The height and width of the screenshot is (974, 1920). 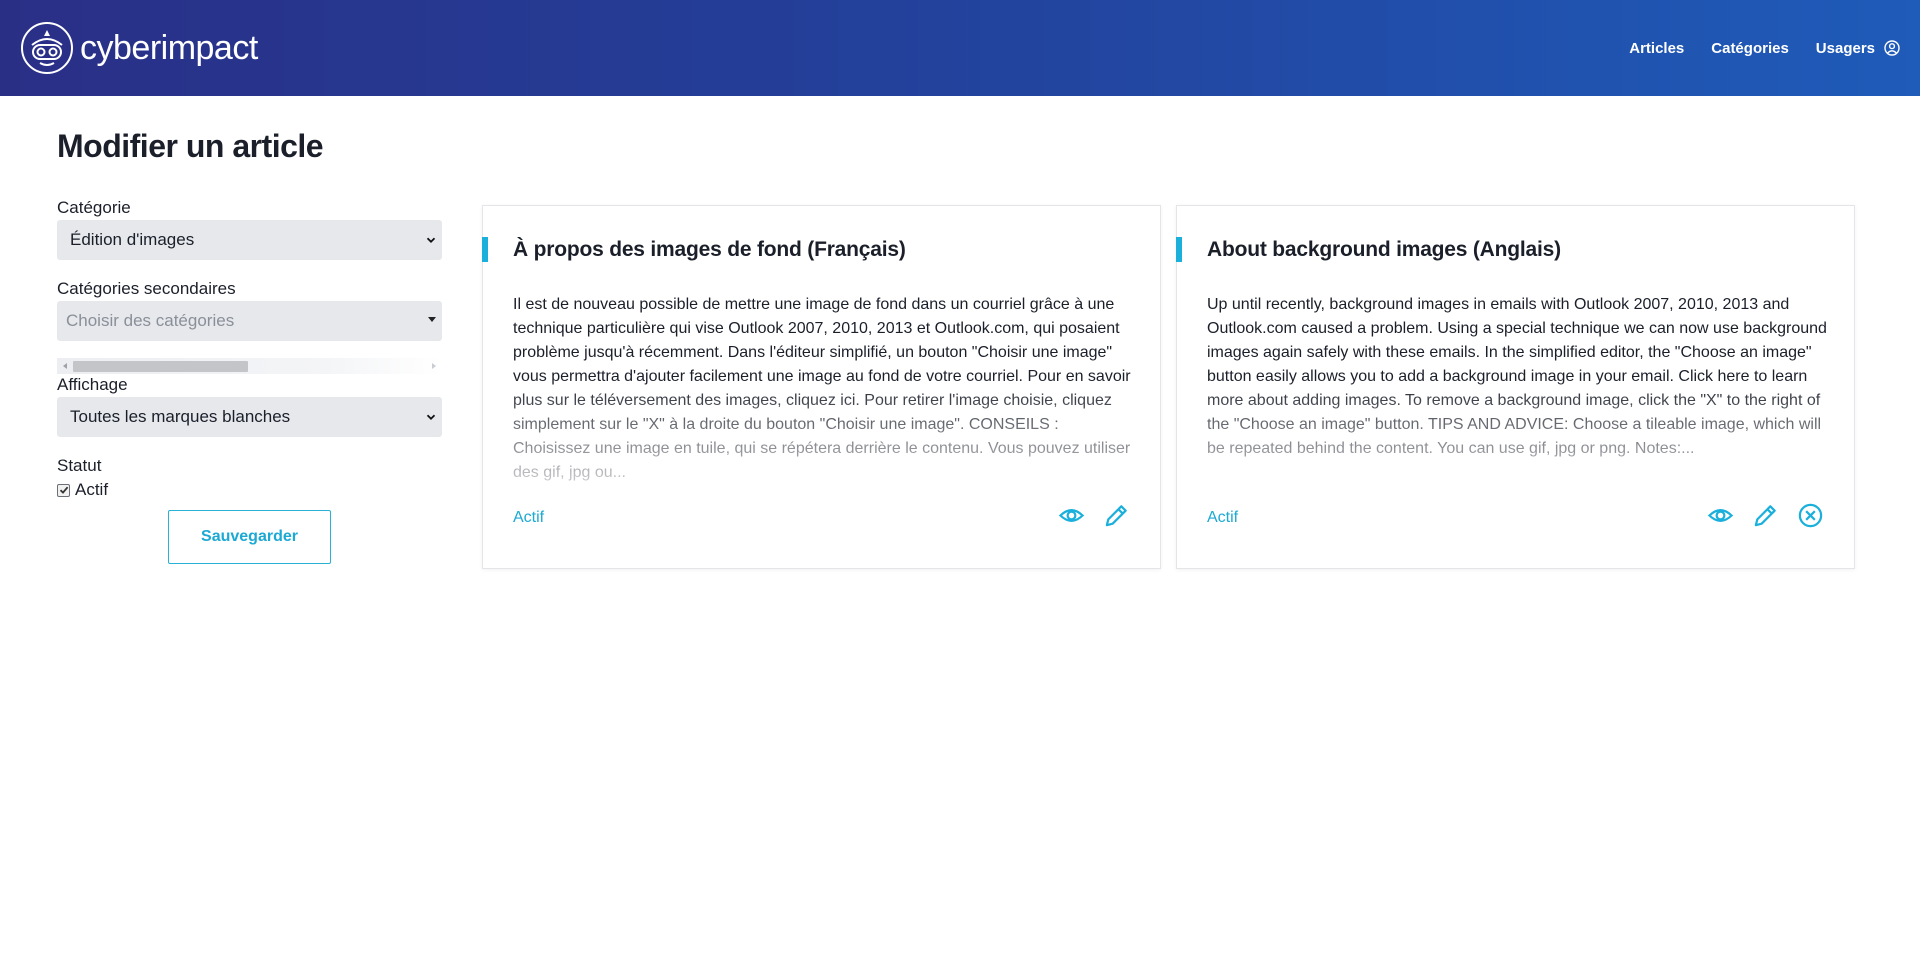 I want to click on status-active-row: Actif, so click(x=249, y=490).